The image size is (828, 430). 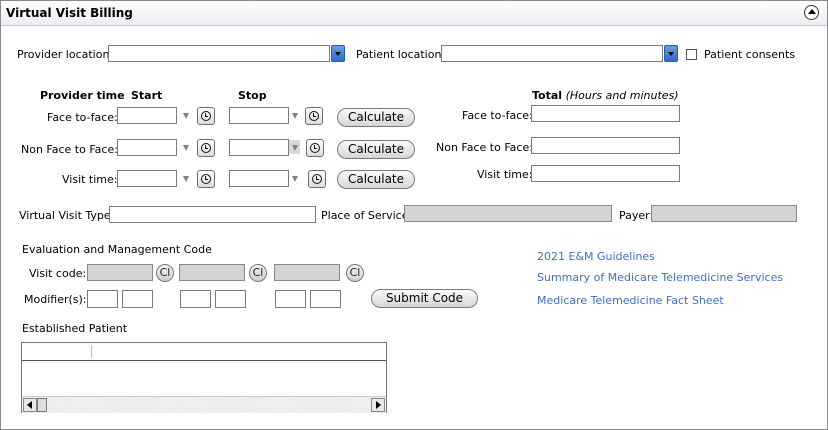 I want to click on virtual-visit-type-input, so click(x=212, y=214).